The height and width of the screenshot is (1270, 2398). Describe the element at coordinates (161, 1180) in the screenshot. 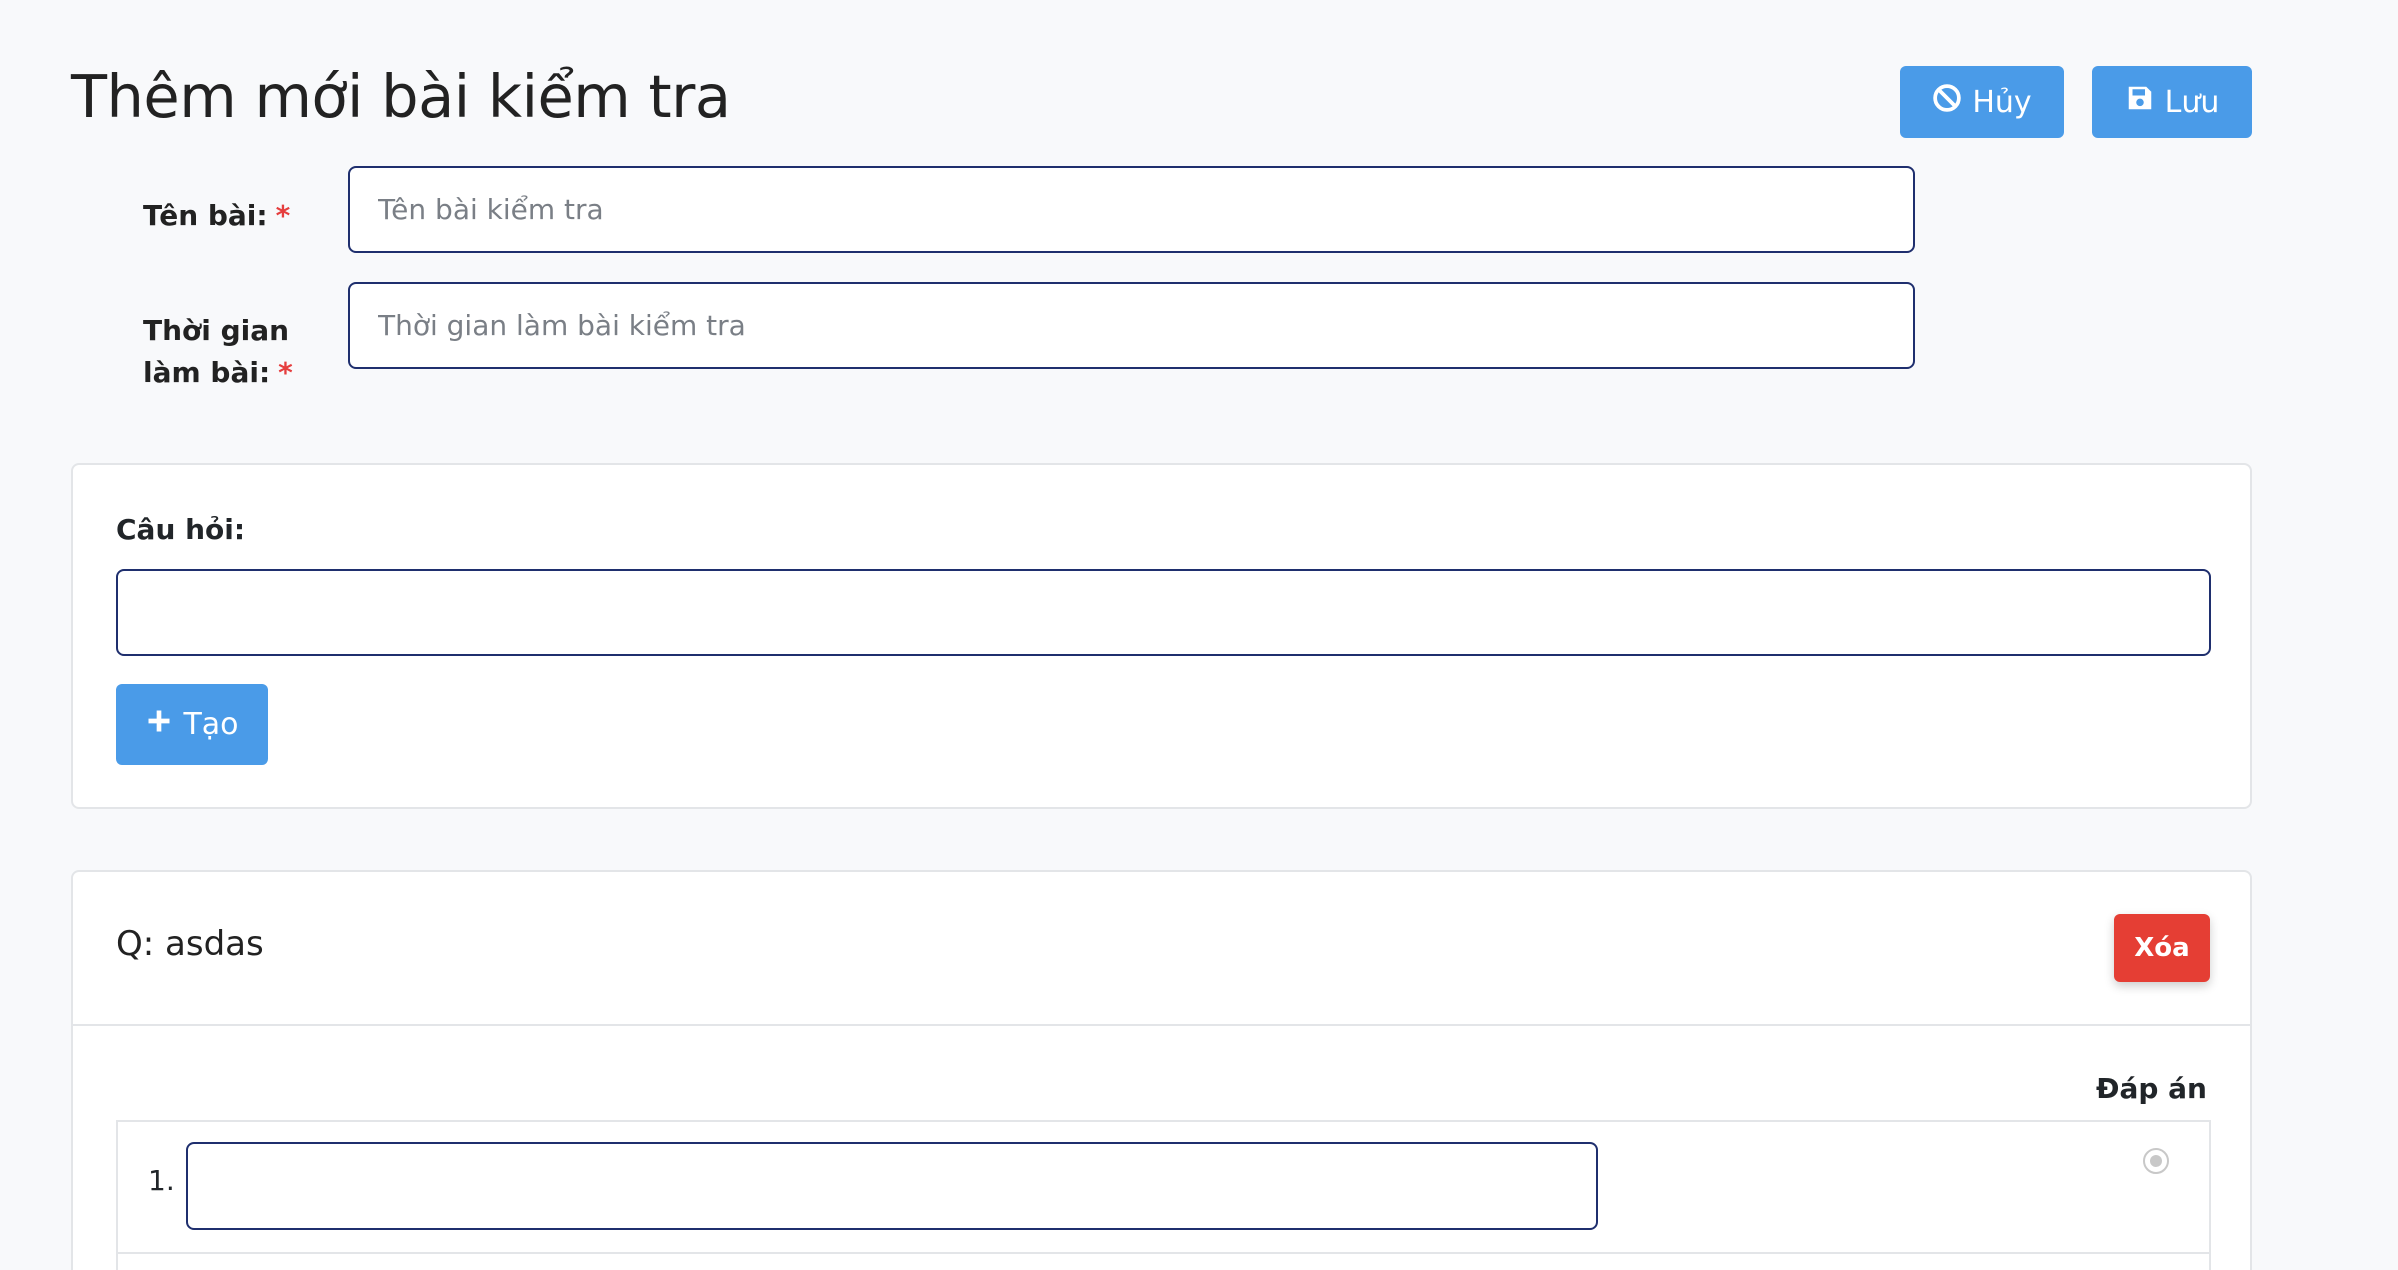

I see `answer-number: 1.` at that location.